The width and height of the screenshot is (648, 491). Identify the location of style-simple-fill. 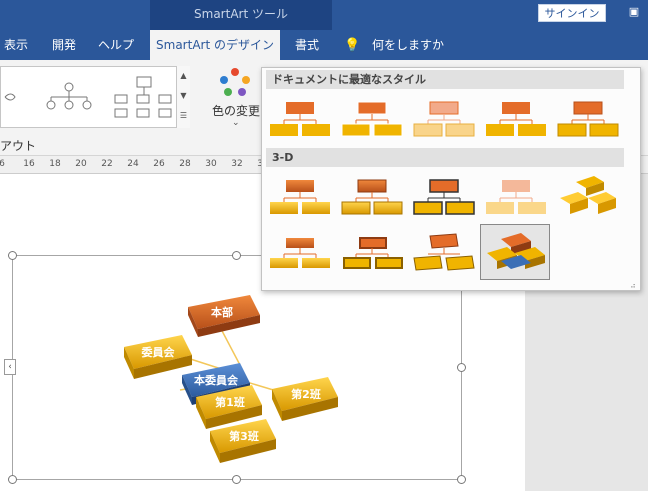
(300, 116).